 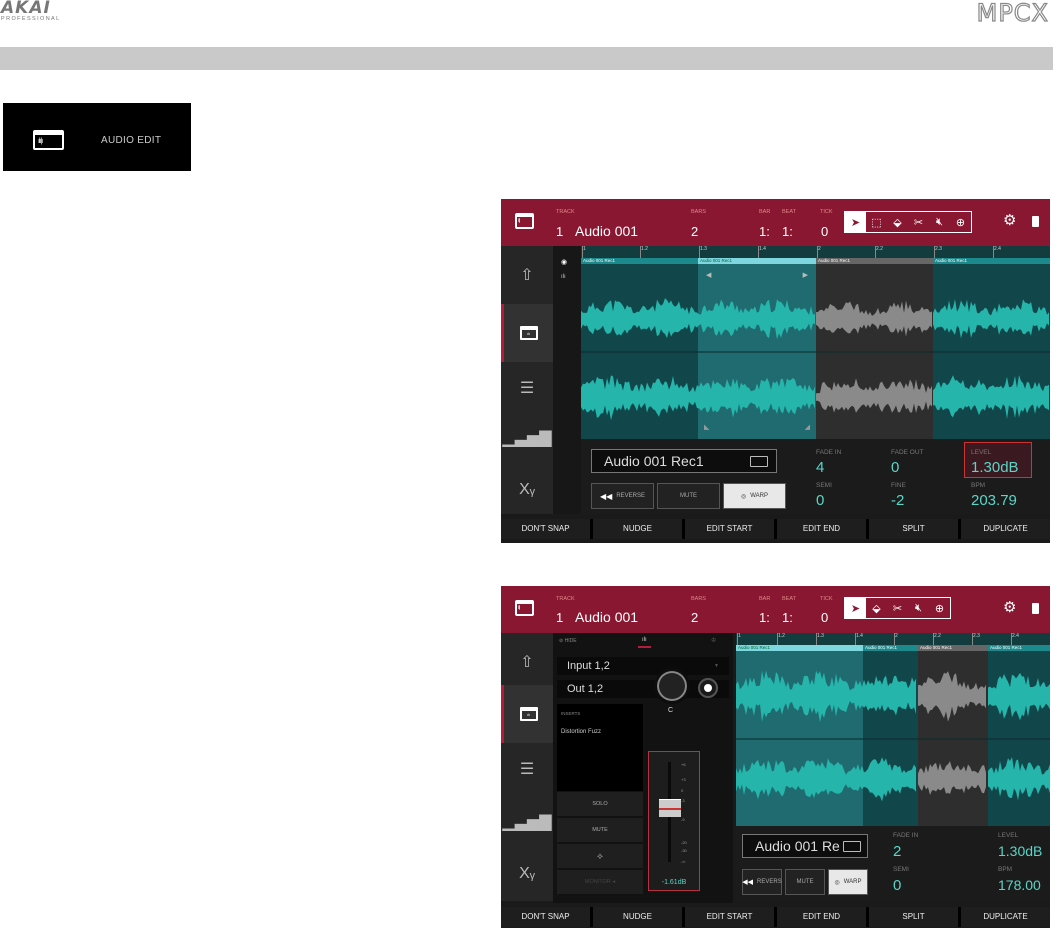 I want to click on ruler-tick: 1, so click(x=739, y=639).